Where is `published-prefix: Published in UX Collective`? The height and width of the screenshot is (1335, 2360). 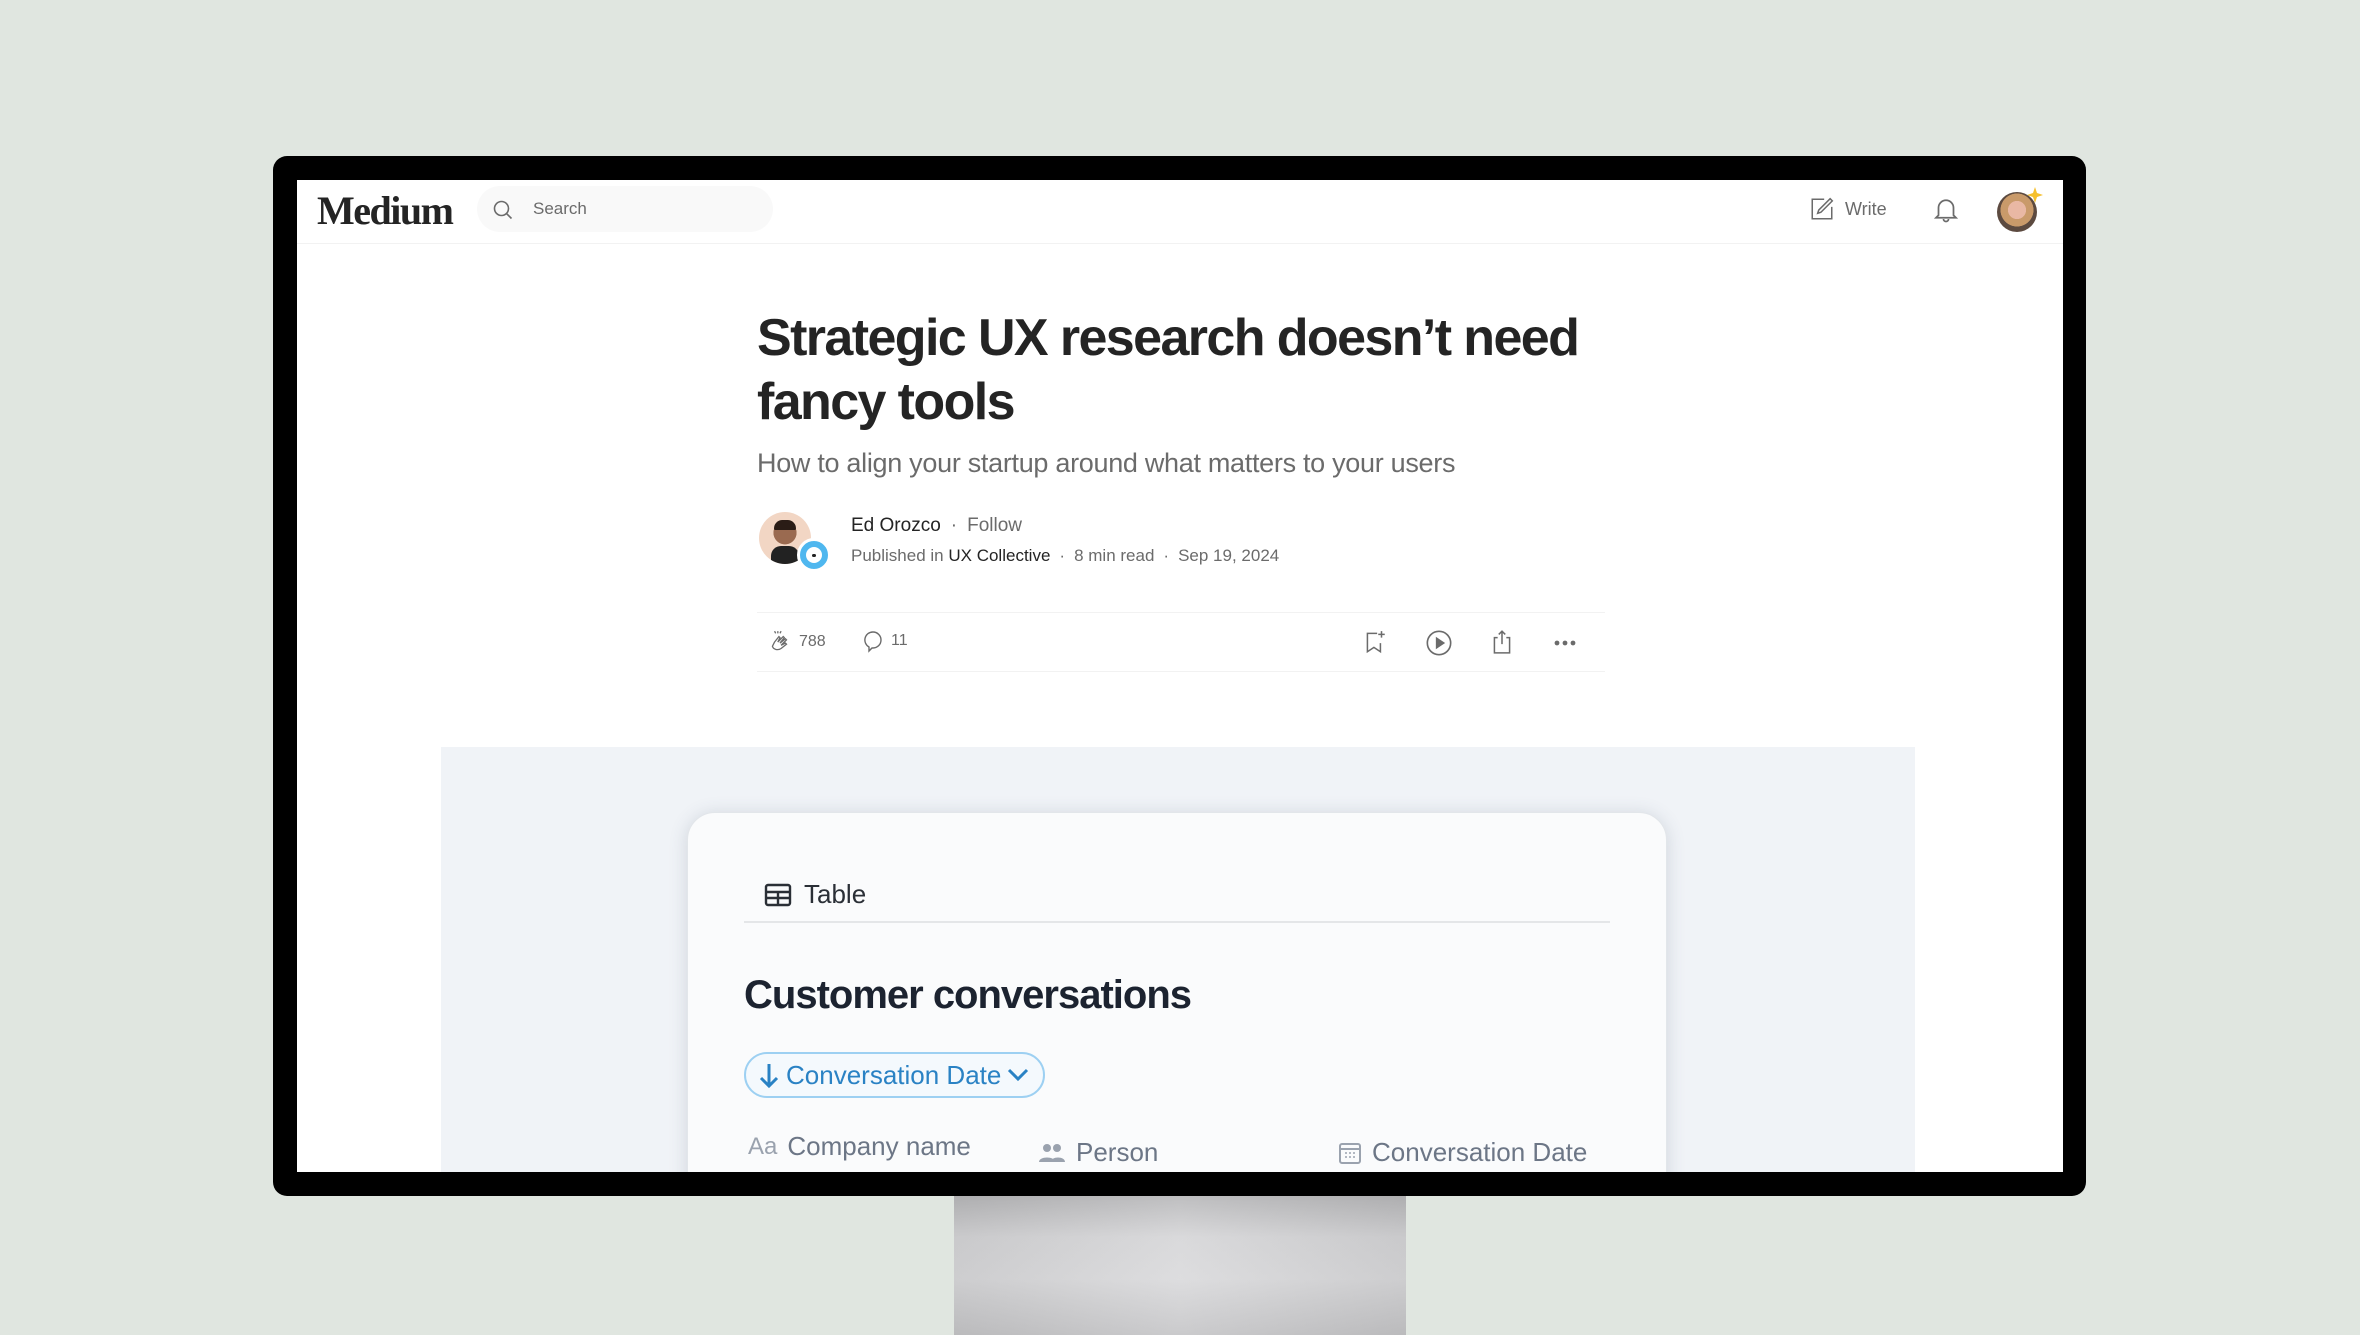
published-prefix: Published in UX Collective is located at coordinates (951, 555).